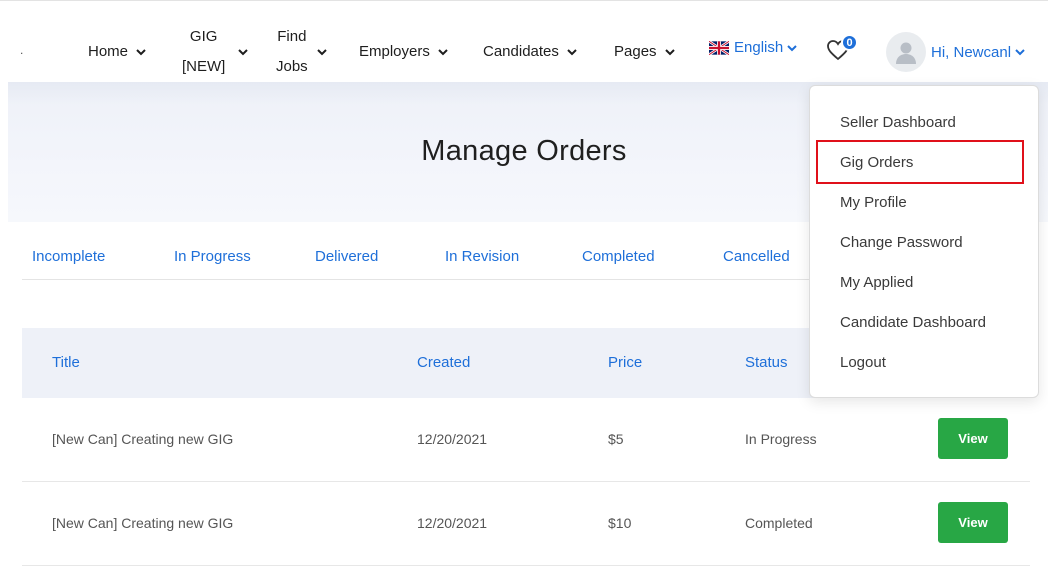 Image resolution: width=1048 pixels, height=573 pixels. What do you see at coordinates (620, 523) in the screenshot?
I see `order-price: $10` at bounding box center [620, 523].